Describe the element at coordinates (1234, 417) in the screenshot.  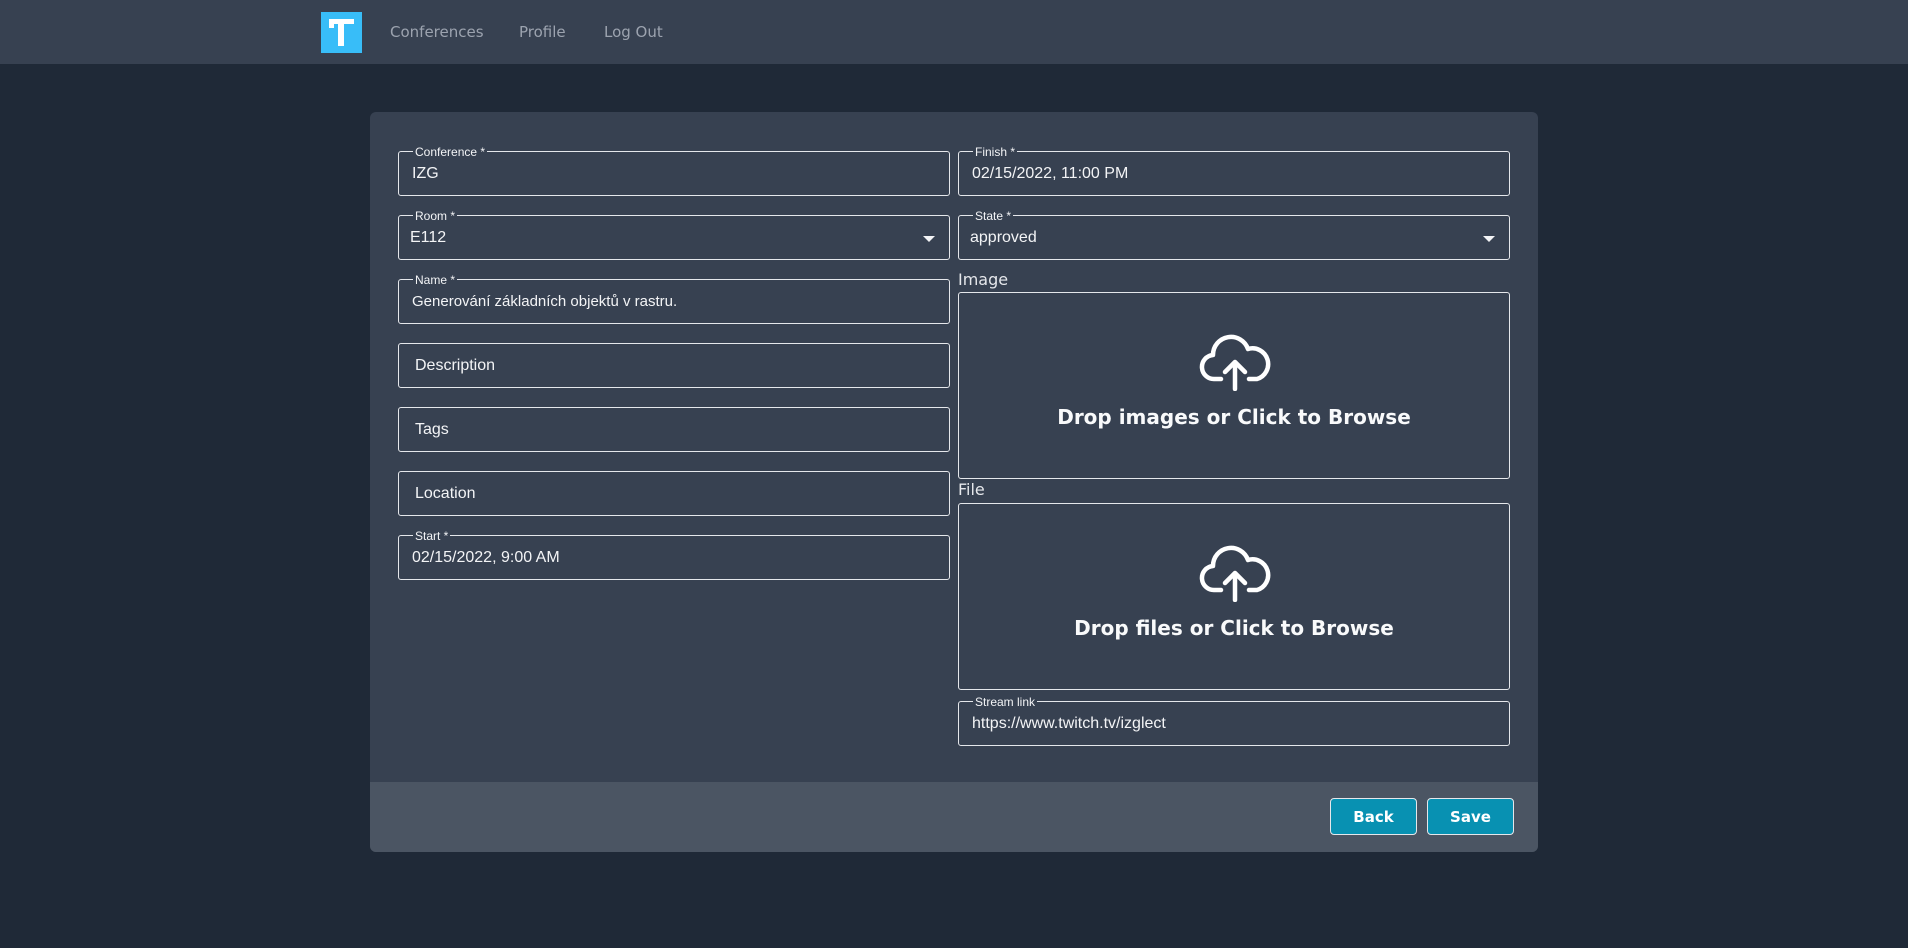
I see `image-drop-text: Drop images or Click to Browse` at that location.